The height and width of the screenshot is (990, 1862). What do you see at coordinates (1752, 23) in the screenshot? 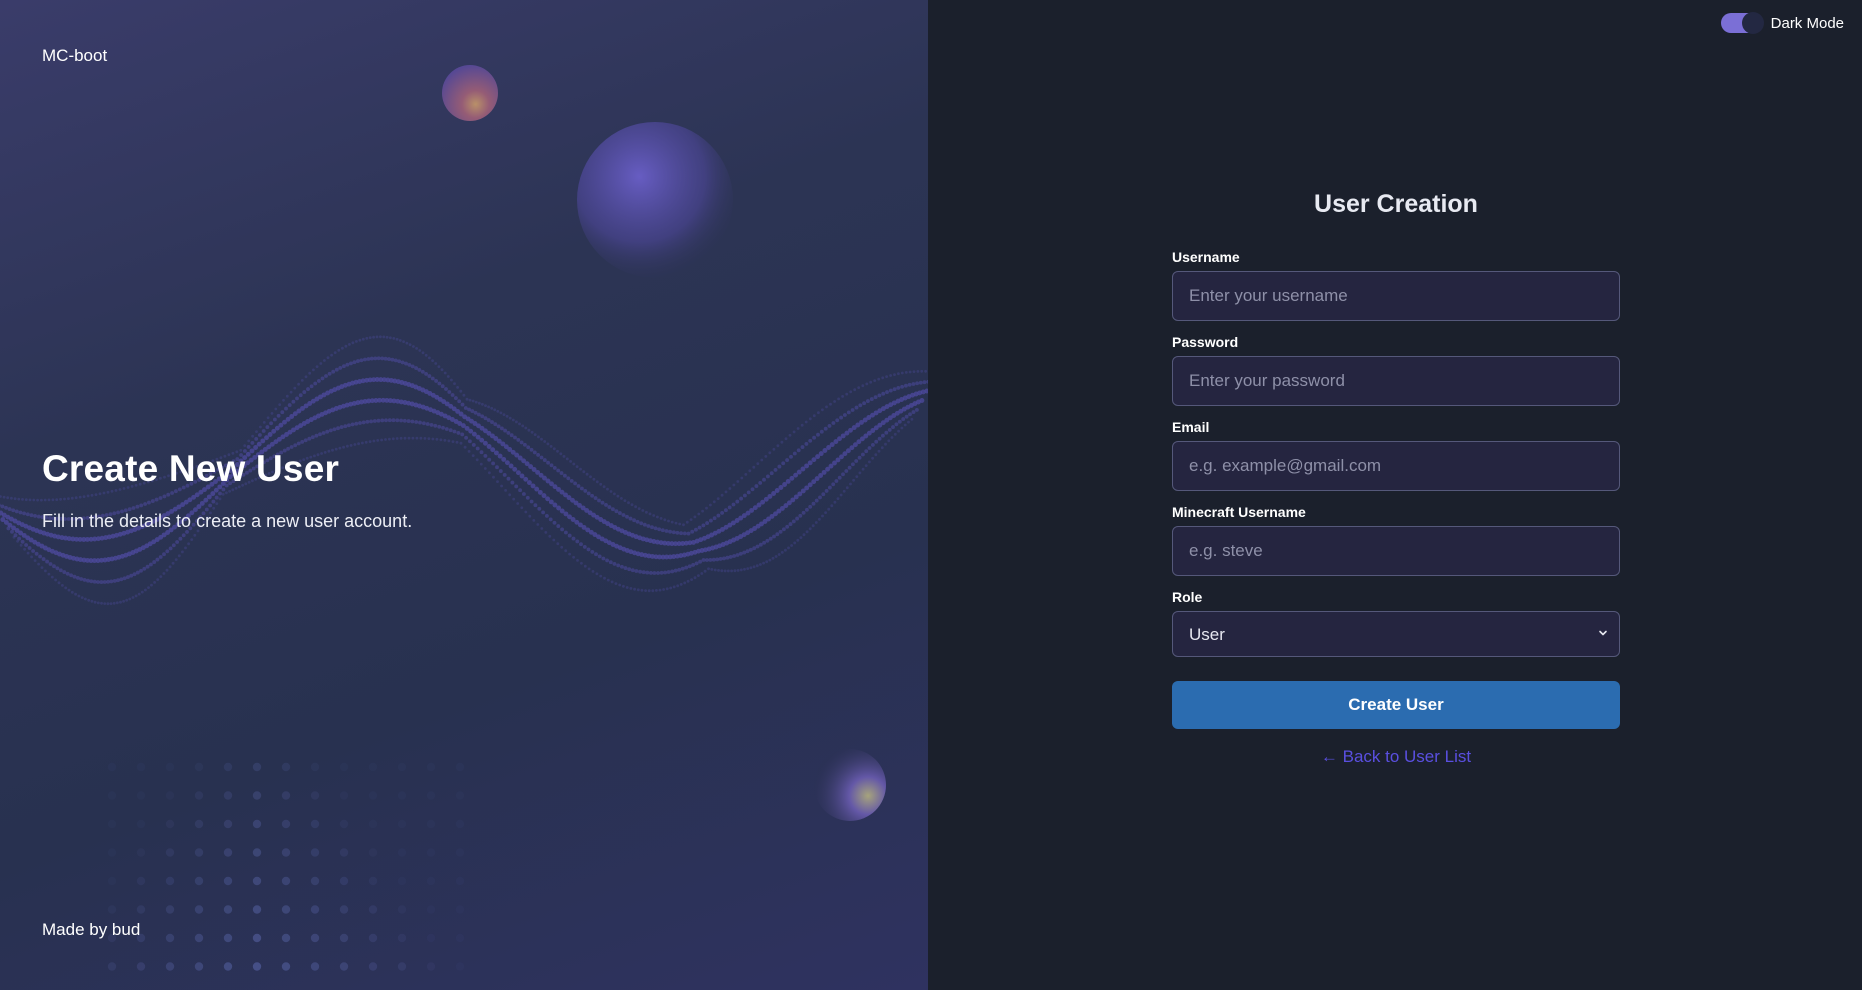
I see `toggle-knob` at bounding box center [1752, 23].